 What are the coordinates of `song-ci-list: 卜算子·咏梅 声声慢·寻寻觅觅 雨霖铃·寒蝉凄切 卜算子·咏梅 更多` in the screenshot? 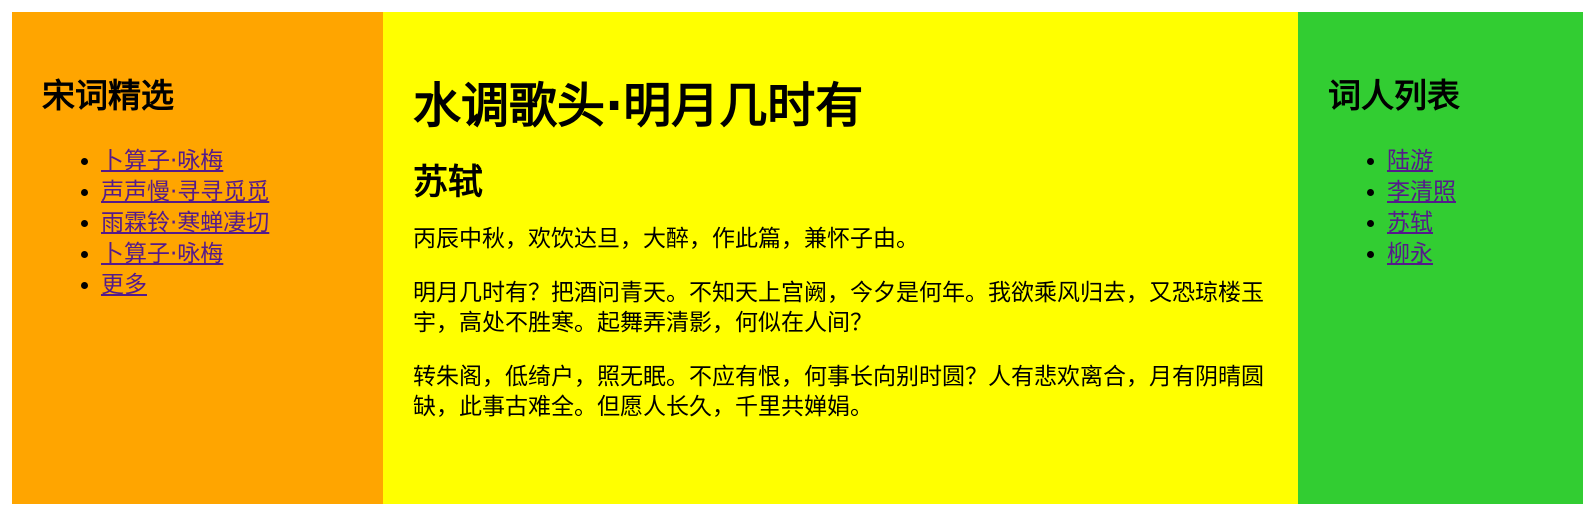 It's located at (212, 223).